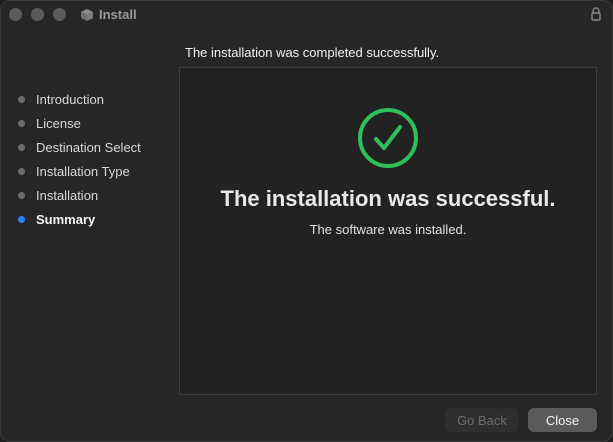  What do you see at coordinates (388, 138) in the screenshot?
I see `checkmark-circle-icon` at bounding box center [388, 138].